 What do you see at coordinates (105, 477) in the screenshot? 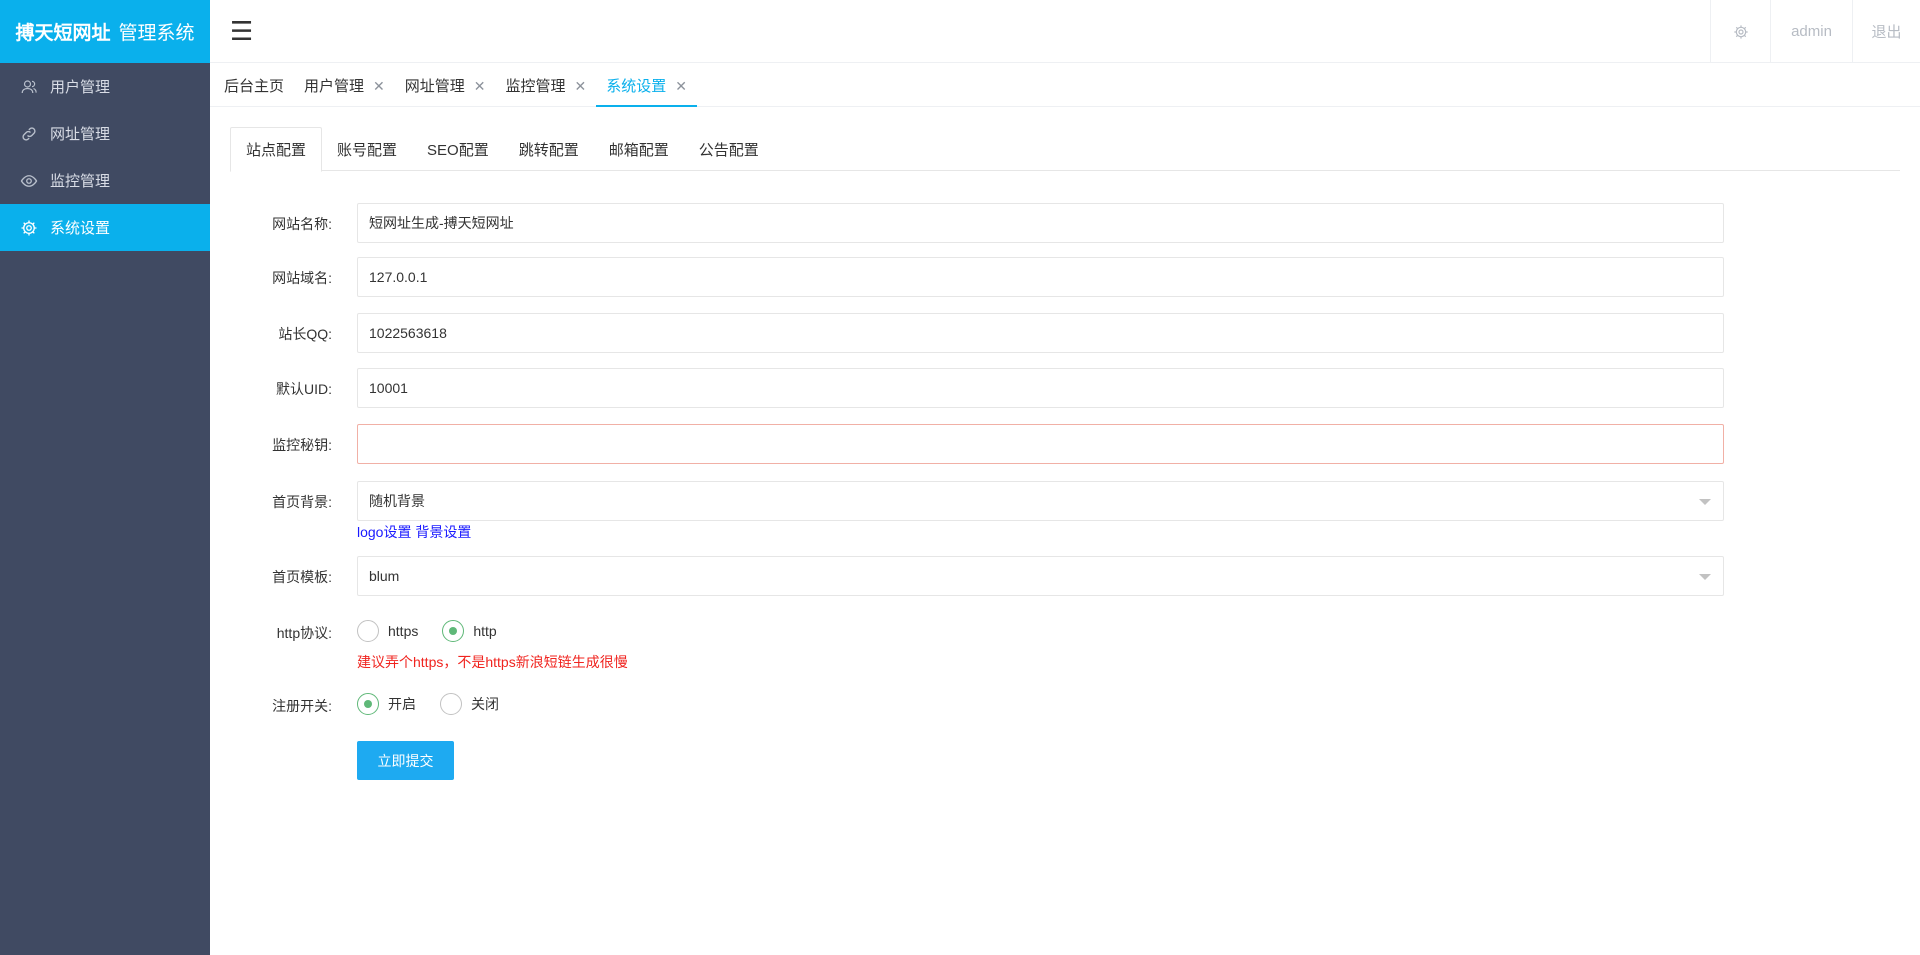
I see `sidebar: 搏天短网址 管理系统 用户管理 网址管理 监控管理 系统设置` at bounding box center [105, 477].